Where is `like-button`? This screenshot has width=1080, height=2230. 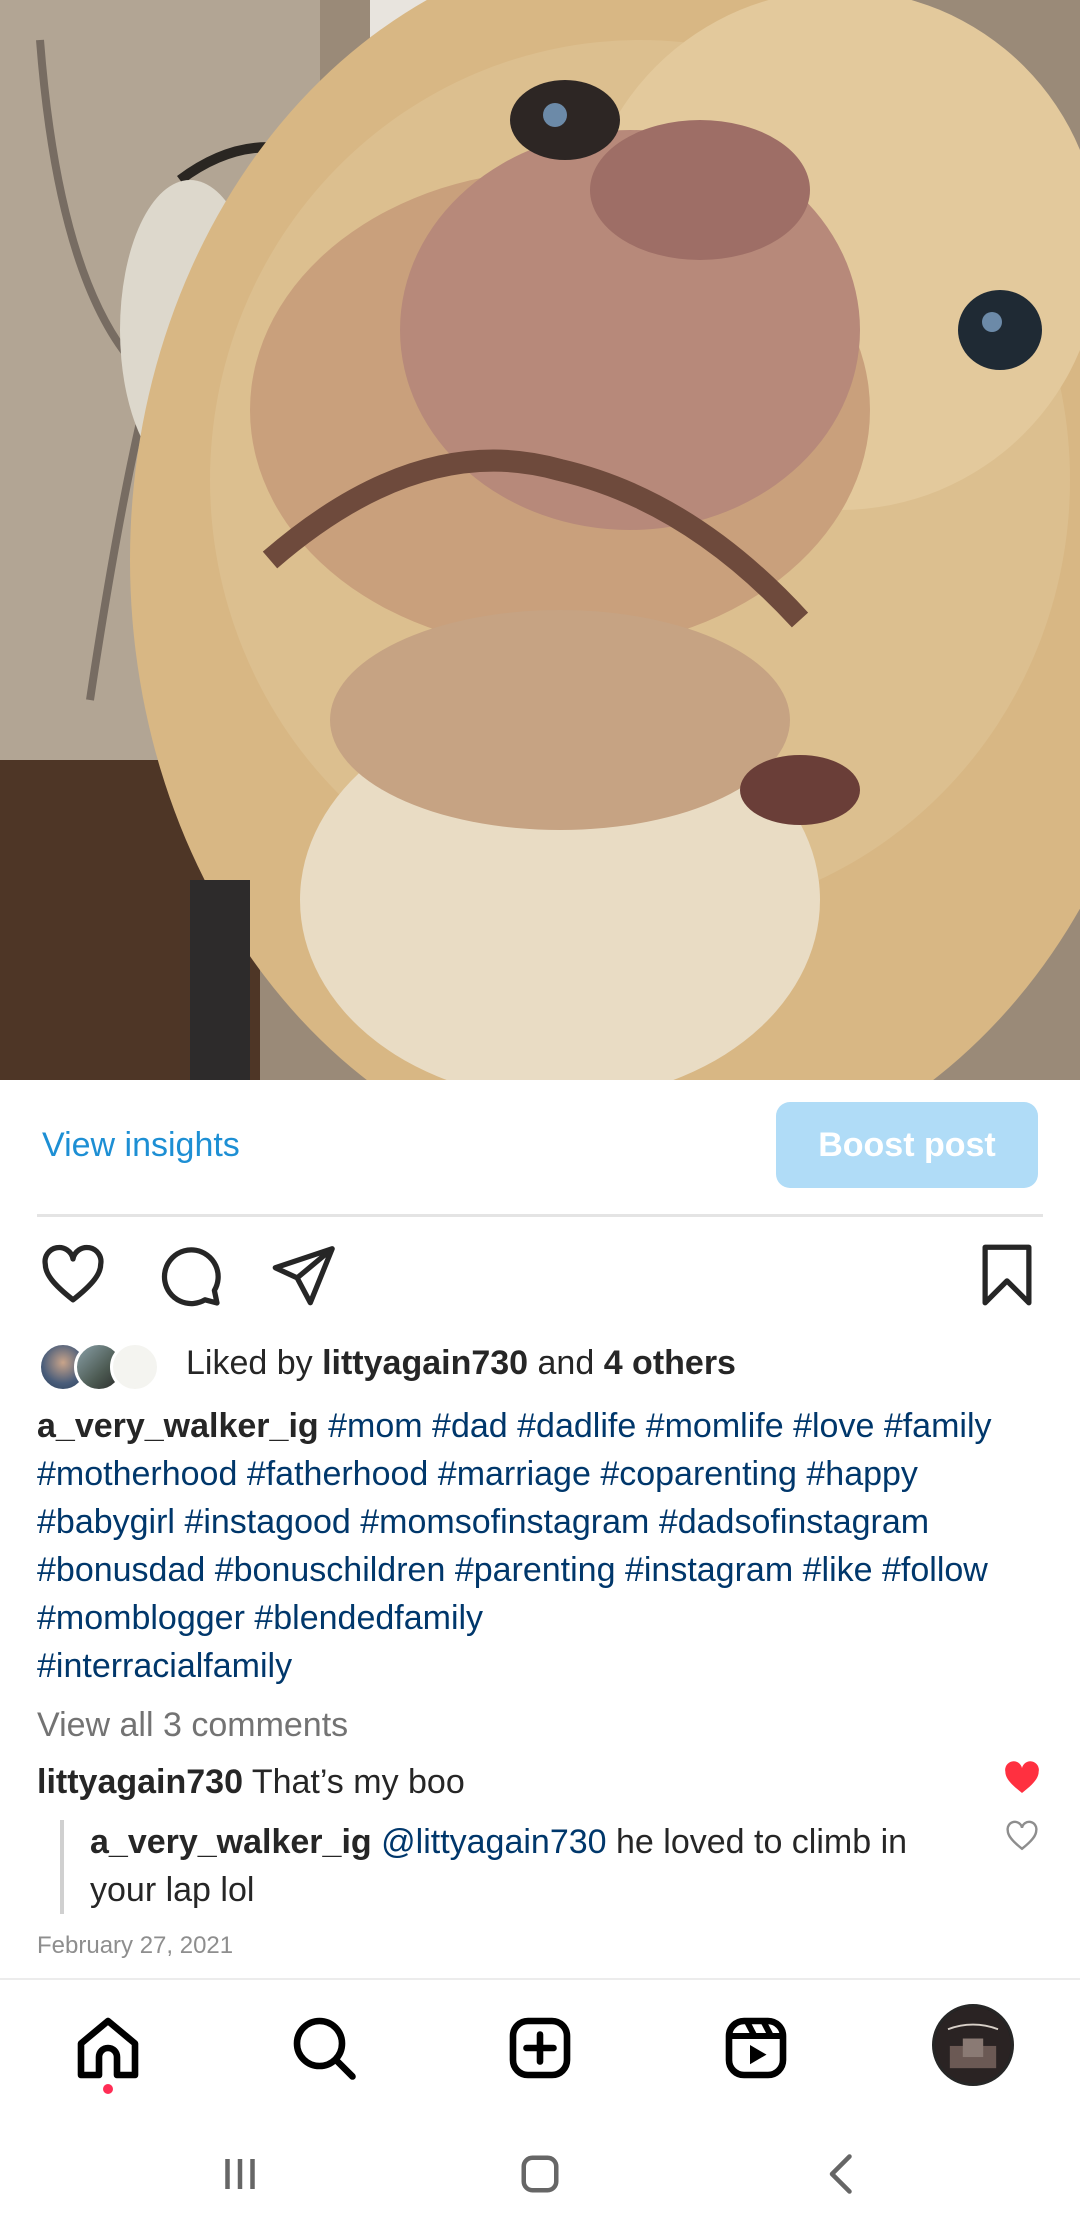
like-button is located at coordinates (73, 1275).